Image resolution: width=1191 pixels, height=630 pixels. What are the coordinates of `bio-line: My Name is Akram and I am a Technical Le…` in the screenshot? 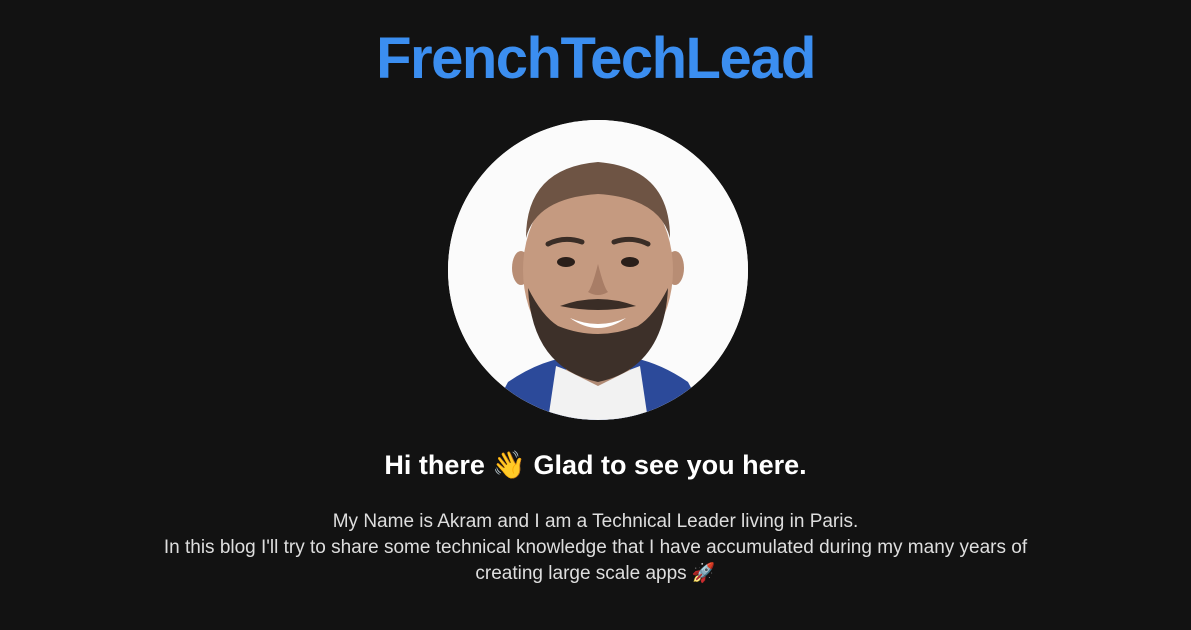 It's located at (595, 521).